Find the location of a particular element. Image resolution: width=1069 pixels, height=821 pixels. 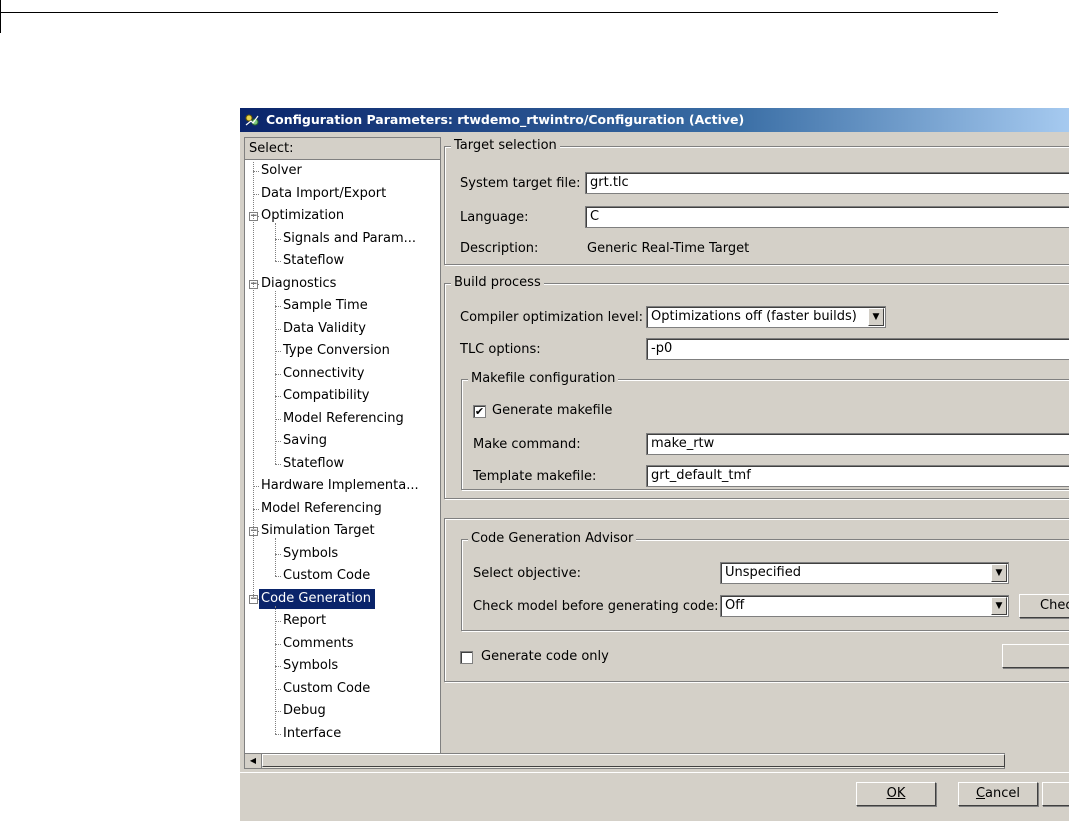

ok-button-label: OK is located at coordinates (896, 793).